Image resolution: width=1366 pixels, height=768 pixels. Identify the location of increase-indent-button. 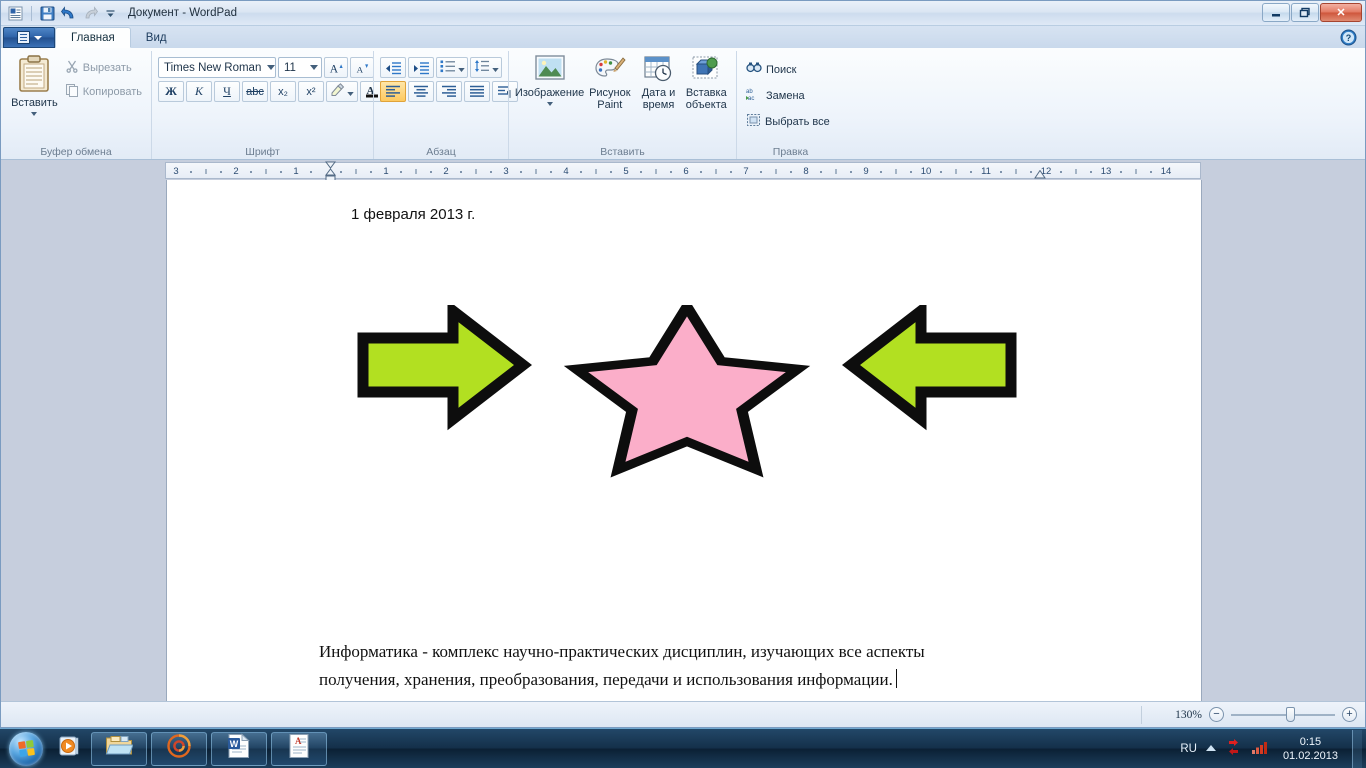
(421, 67).